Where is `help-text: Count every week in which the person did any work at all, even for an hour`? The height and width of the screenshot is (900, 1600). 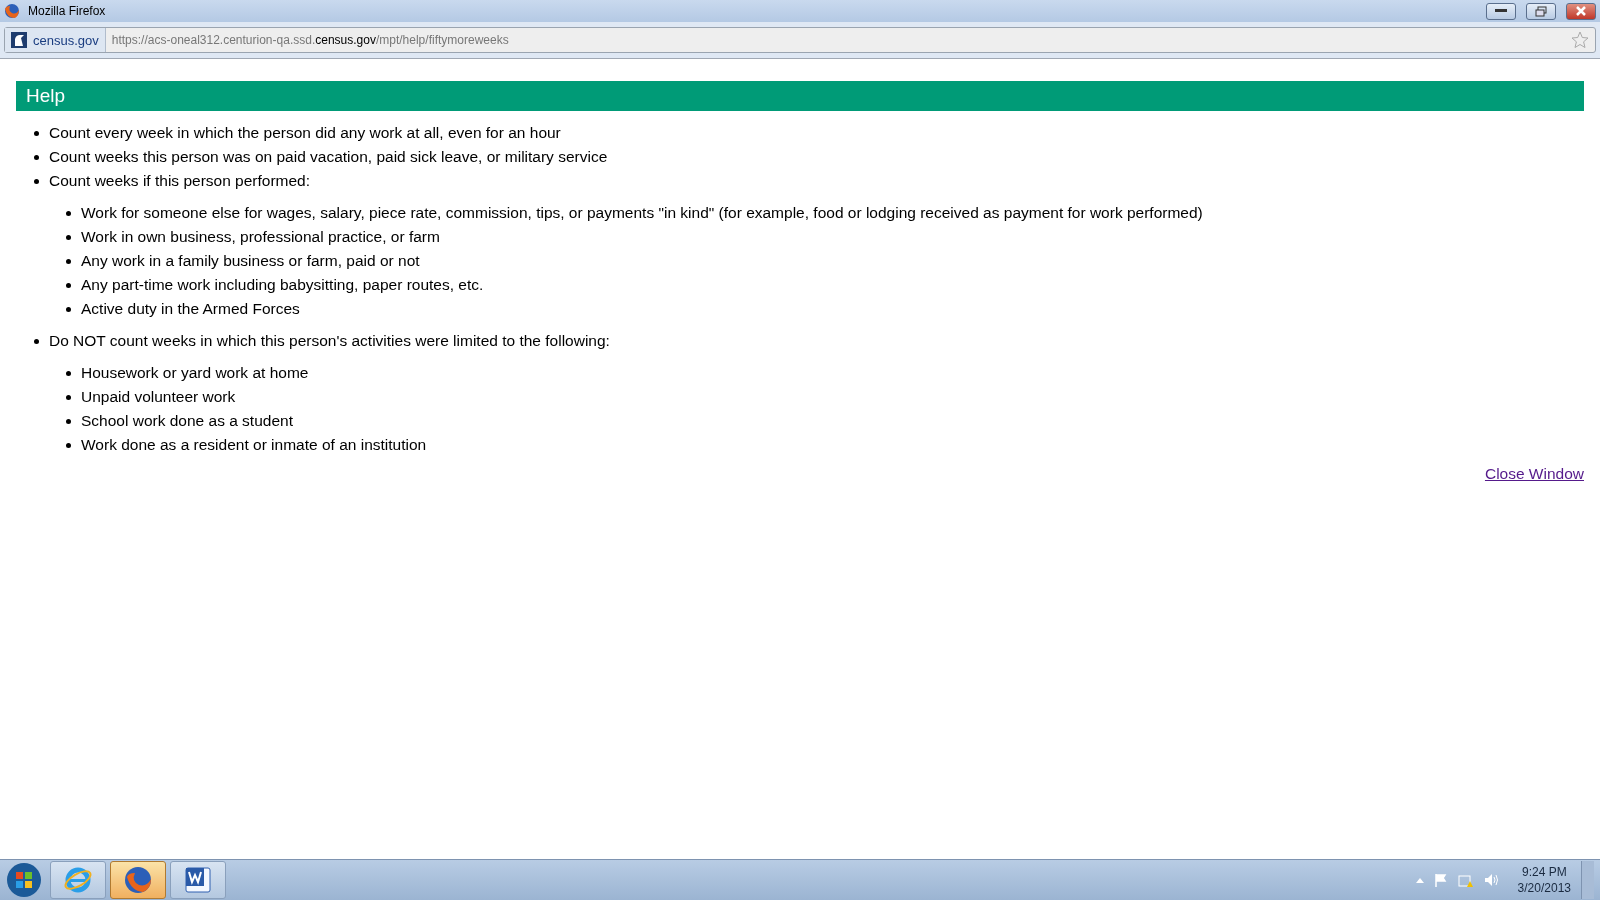
help-text: Count every week in which the person did any work at all, even for an hour is located at coordinates (305, 133).